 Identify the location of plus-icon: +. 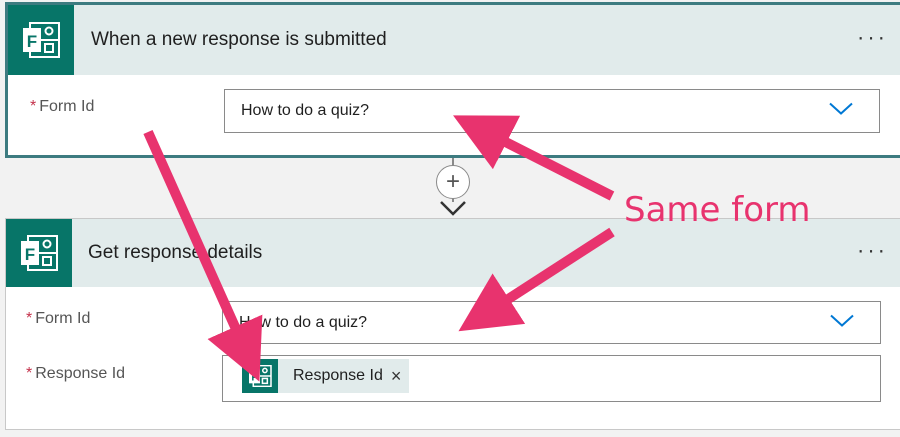
(452, 181).